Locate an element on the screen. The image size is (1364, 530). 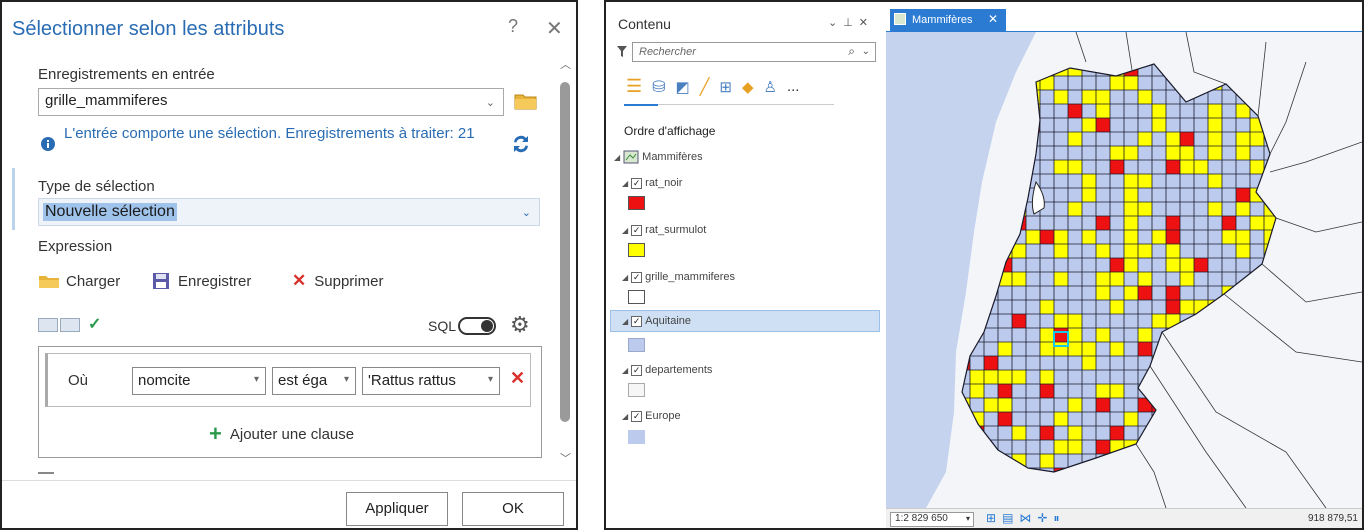
editing-pencil-icon: ╱ is located at coordinates (705, 87).